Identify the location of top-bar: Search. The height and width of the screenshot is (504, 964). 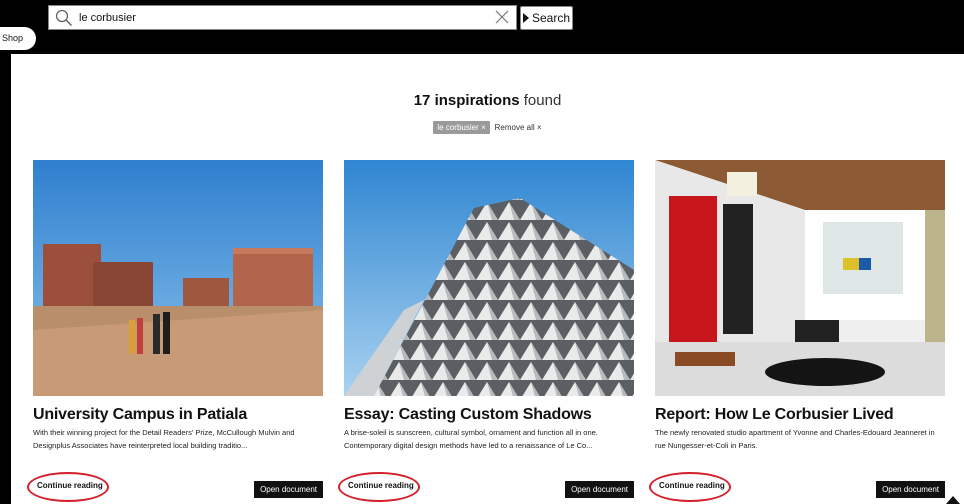
(482, 27).